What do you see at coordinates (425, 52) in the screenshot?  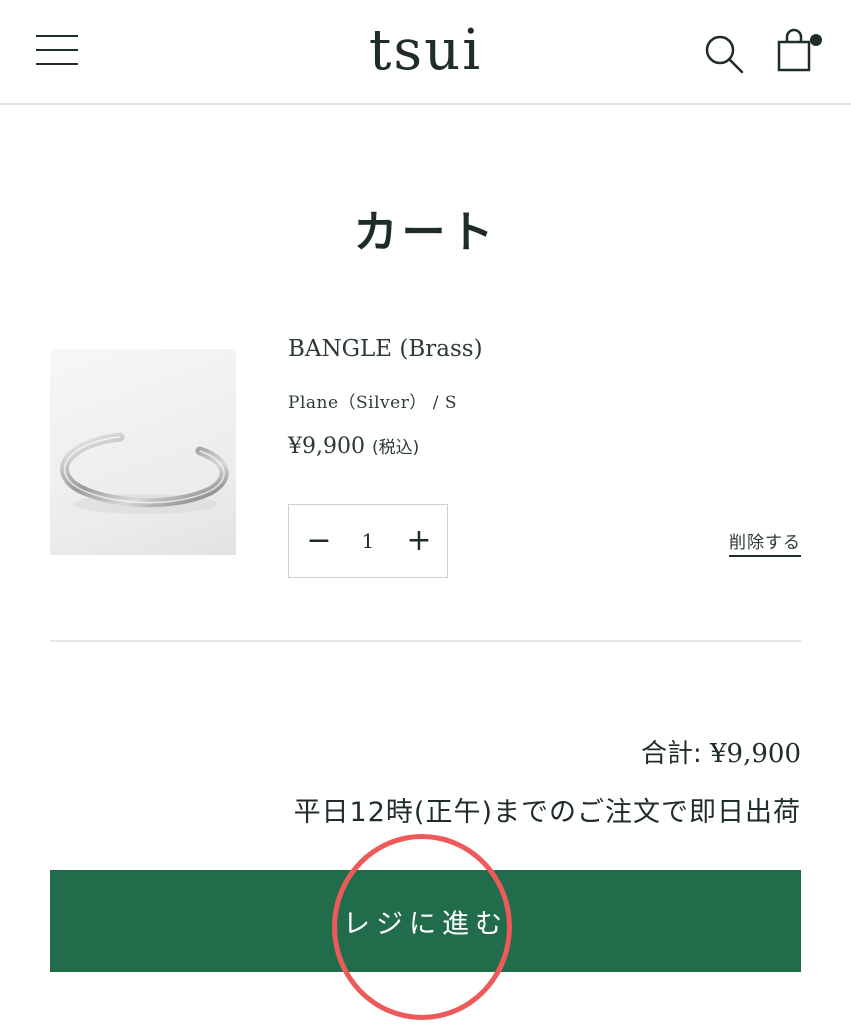 I see `site-header: tsui` at bounding box center [425, 52].